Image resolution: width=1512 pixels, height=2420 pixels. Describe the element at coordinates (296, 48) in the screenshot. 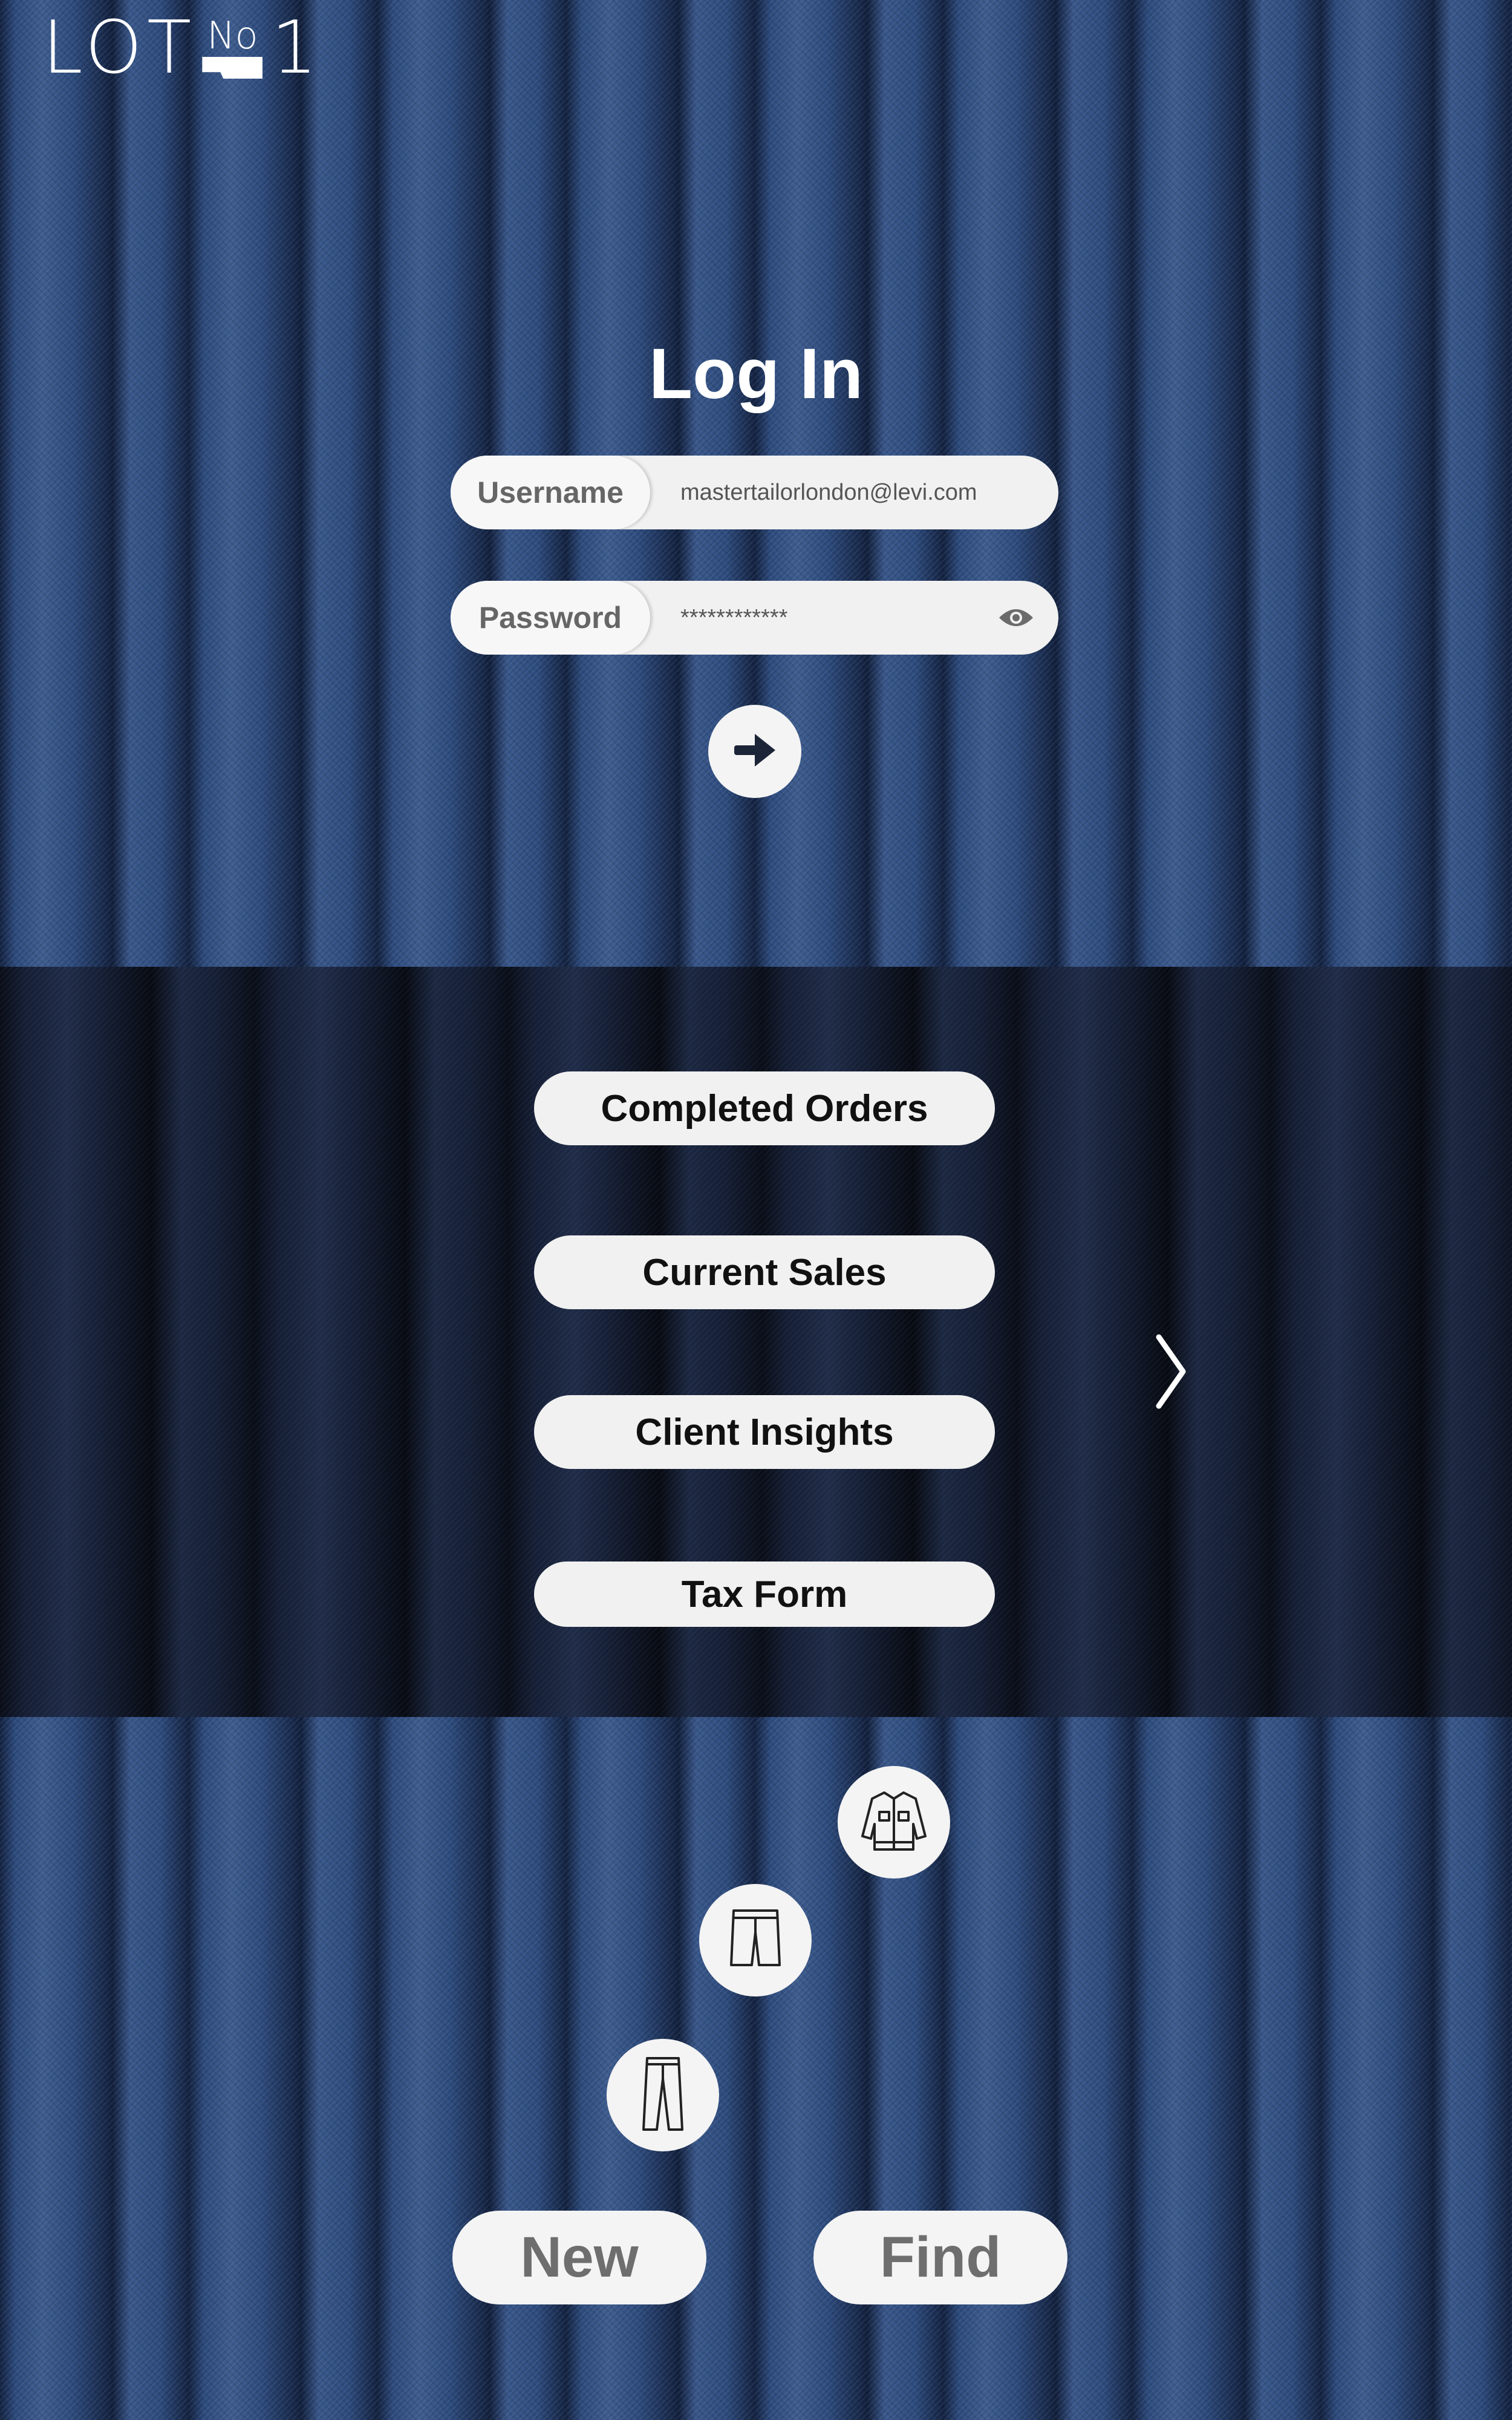

I see `logo-one-text: 1` at that location.